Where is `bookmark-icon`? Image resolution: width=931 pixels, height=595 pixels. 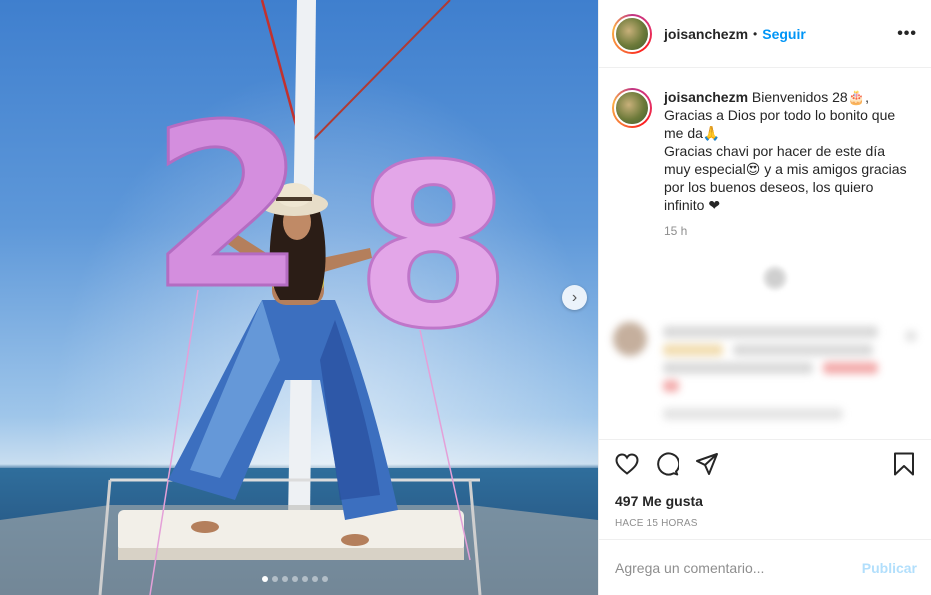
bookmark-icon is located at coordinates (903, 463).